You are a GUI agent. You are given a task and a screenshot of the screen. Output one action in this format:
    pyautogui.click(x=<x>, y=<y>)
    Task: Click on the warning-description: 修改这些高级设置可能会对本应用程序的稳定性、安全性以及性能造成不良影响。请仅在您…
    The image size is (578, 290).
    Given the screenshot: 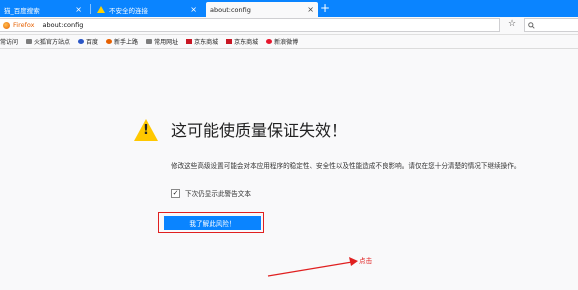 What is the action you would take?
    pyautogui.click(x=346, y=166)
    